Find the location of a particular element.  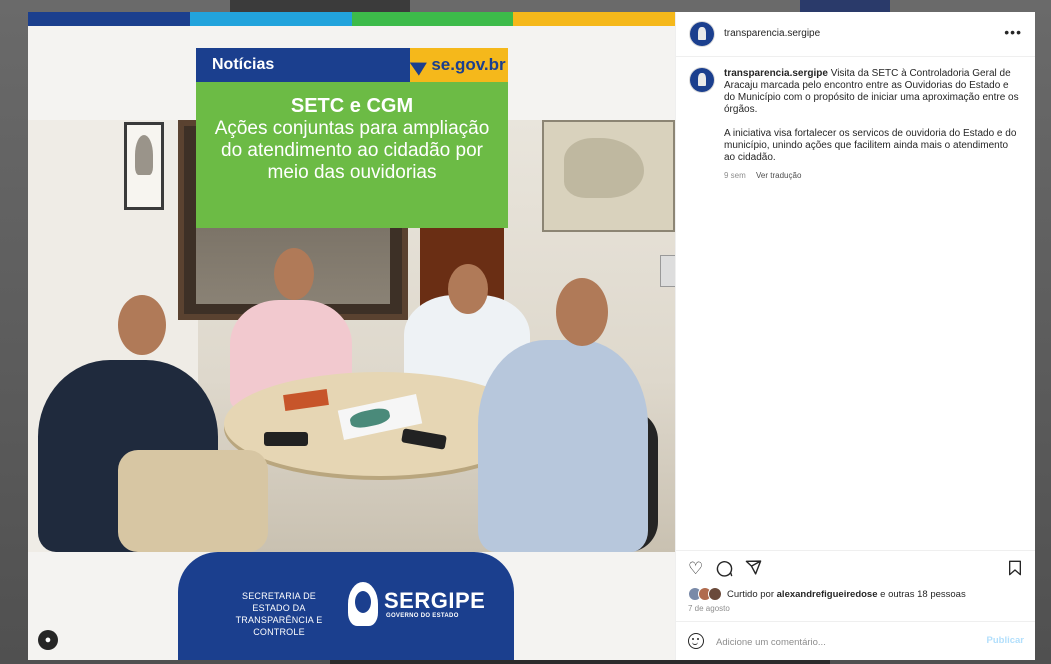

brand-color-bar is located at coordinates (351, 19).